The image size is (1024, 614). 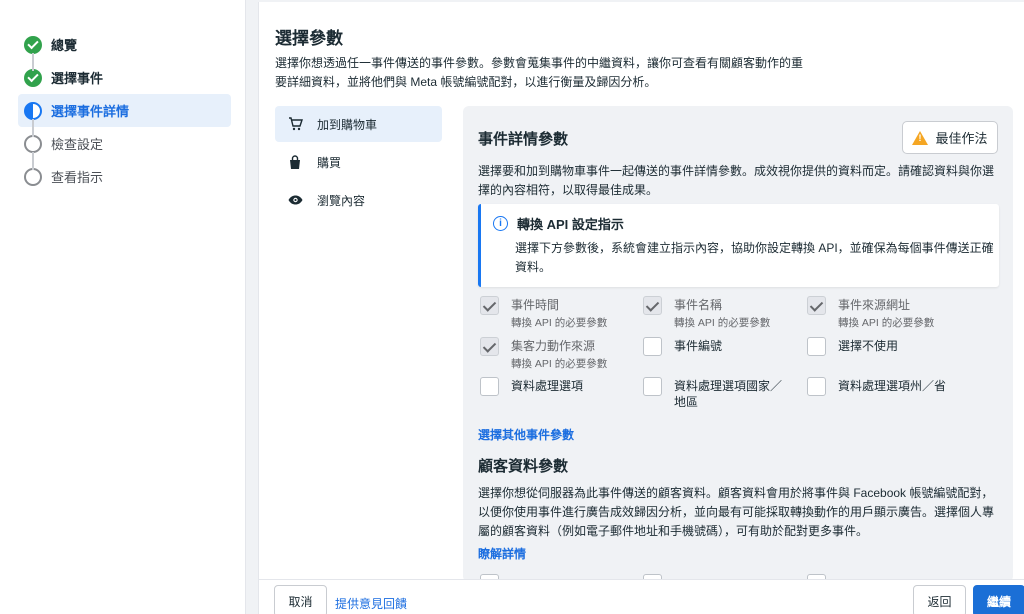 What do you see at coordinates (295, 124) in the screenshot?
I see `cart-icon` at bounding box center [295, 124].